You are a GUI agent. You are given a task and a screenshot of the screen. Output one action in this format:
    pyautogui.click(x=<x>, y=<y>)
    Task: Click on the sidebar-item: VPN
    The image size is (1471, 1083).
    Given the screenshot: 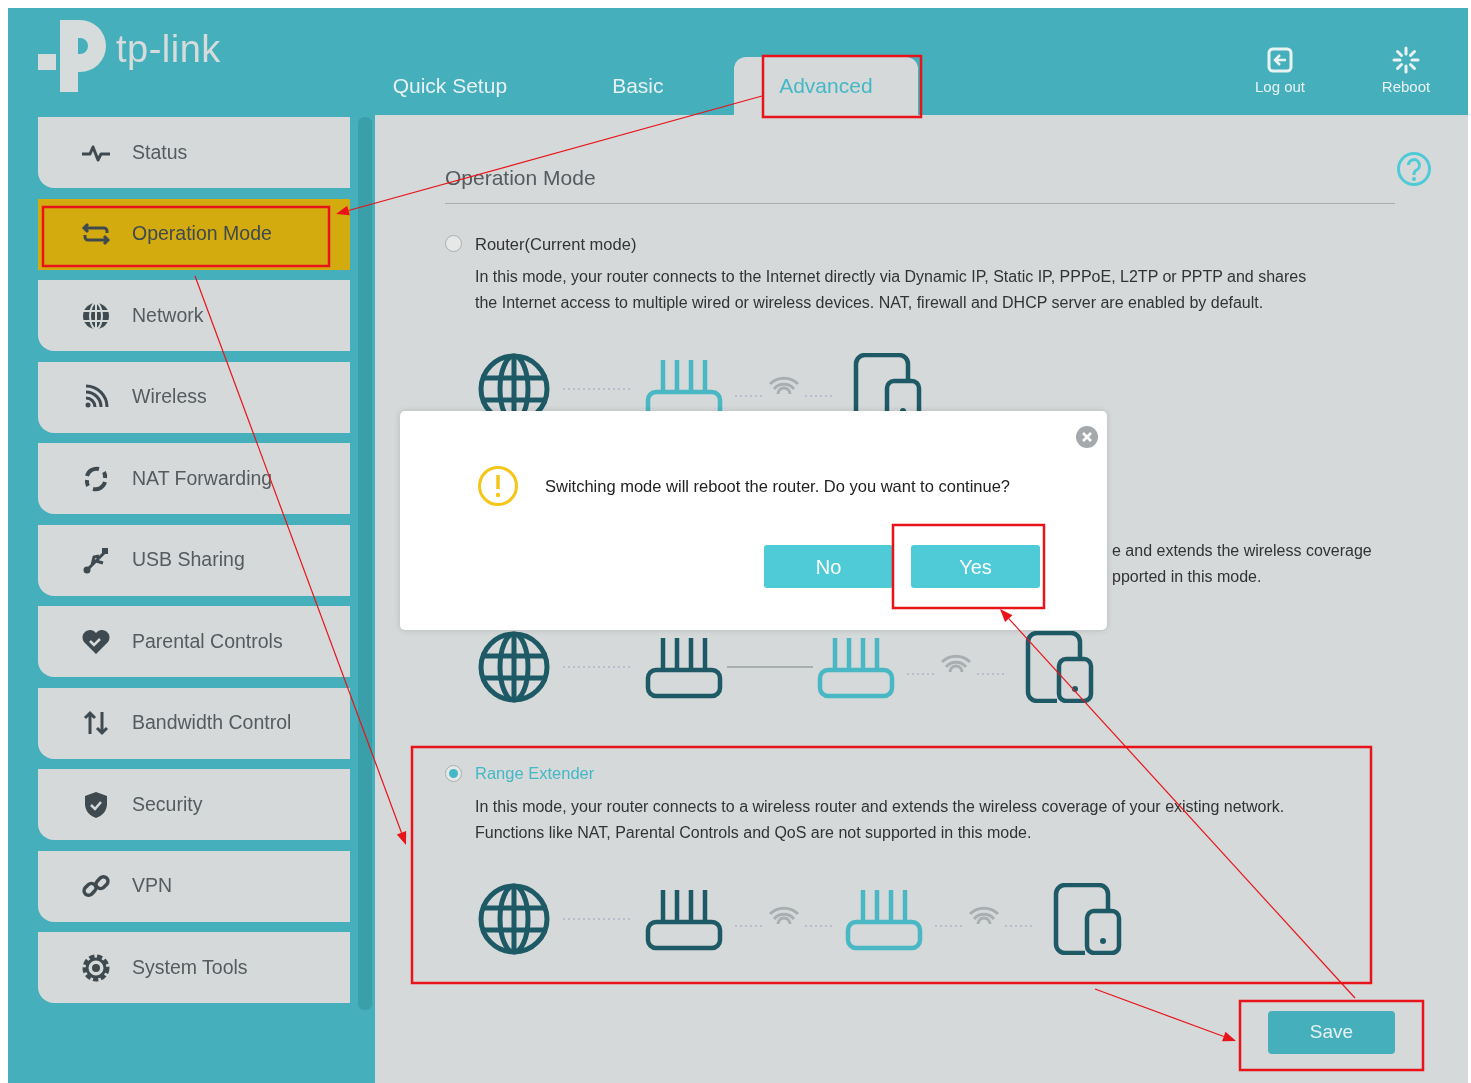 What is the action you would take?
    pyautogui.click(x=194, y=886)
    